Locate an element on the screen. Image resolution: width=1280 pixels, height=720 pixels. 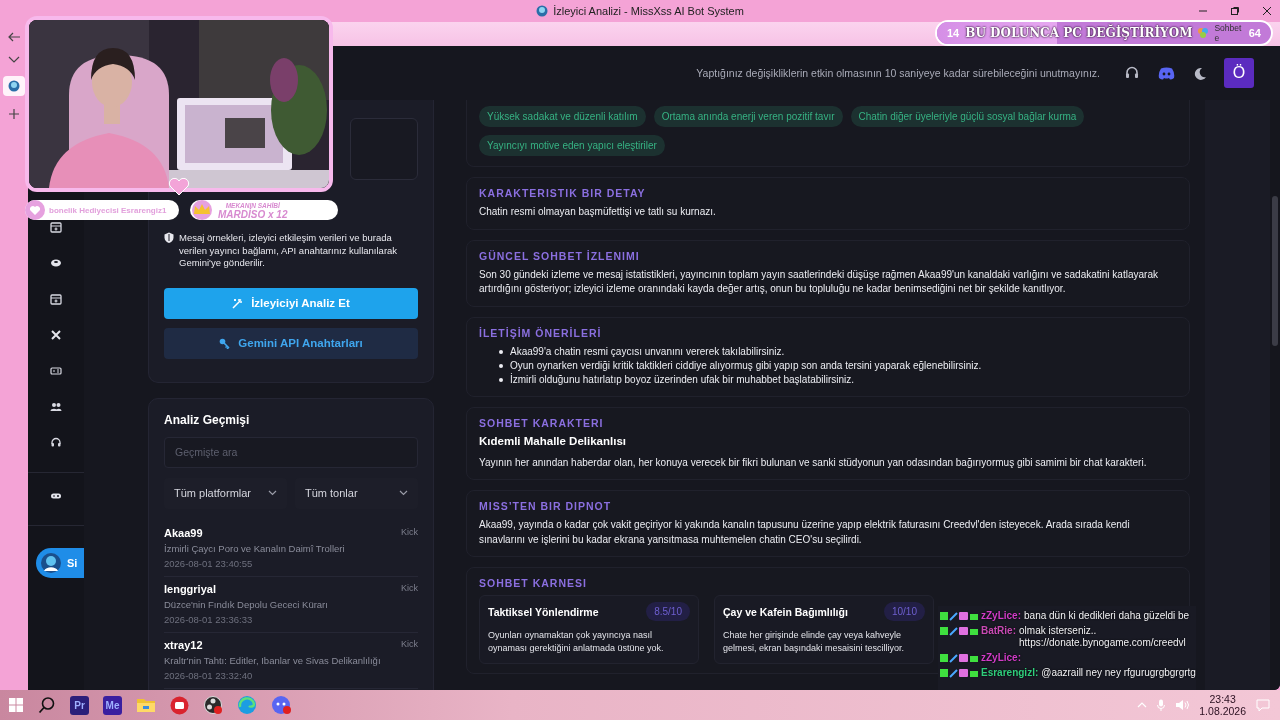
history-item: lenggriyal Kick Düzce'nin Fındık Depolu Gececi Kürarı 2026-08-01 23:36:33 is located at coordinates (291, 604).